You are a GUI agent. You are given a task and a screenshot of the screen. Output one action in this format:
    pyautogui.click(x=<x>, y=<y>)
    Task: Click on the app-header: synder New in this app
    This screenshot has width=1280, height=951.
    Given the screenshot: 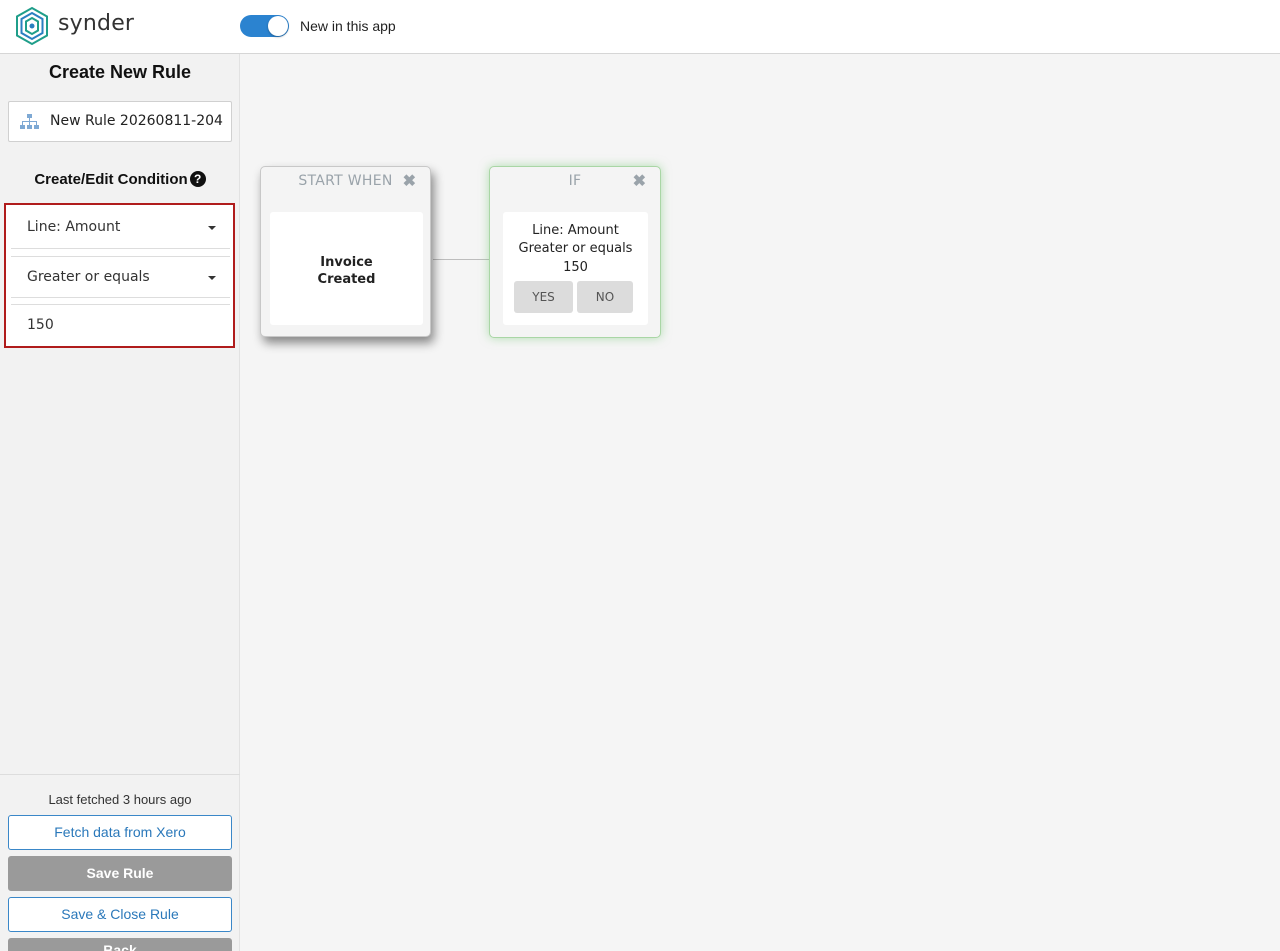 What is the action you would take?
    pyautogui.click(x=640, y=27)
    